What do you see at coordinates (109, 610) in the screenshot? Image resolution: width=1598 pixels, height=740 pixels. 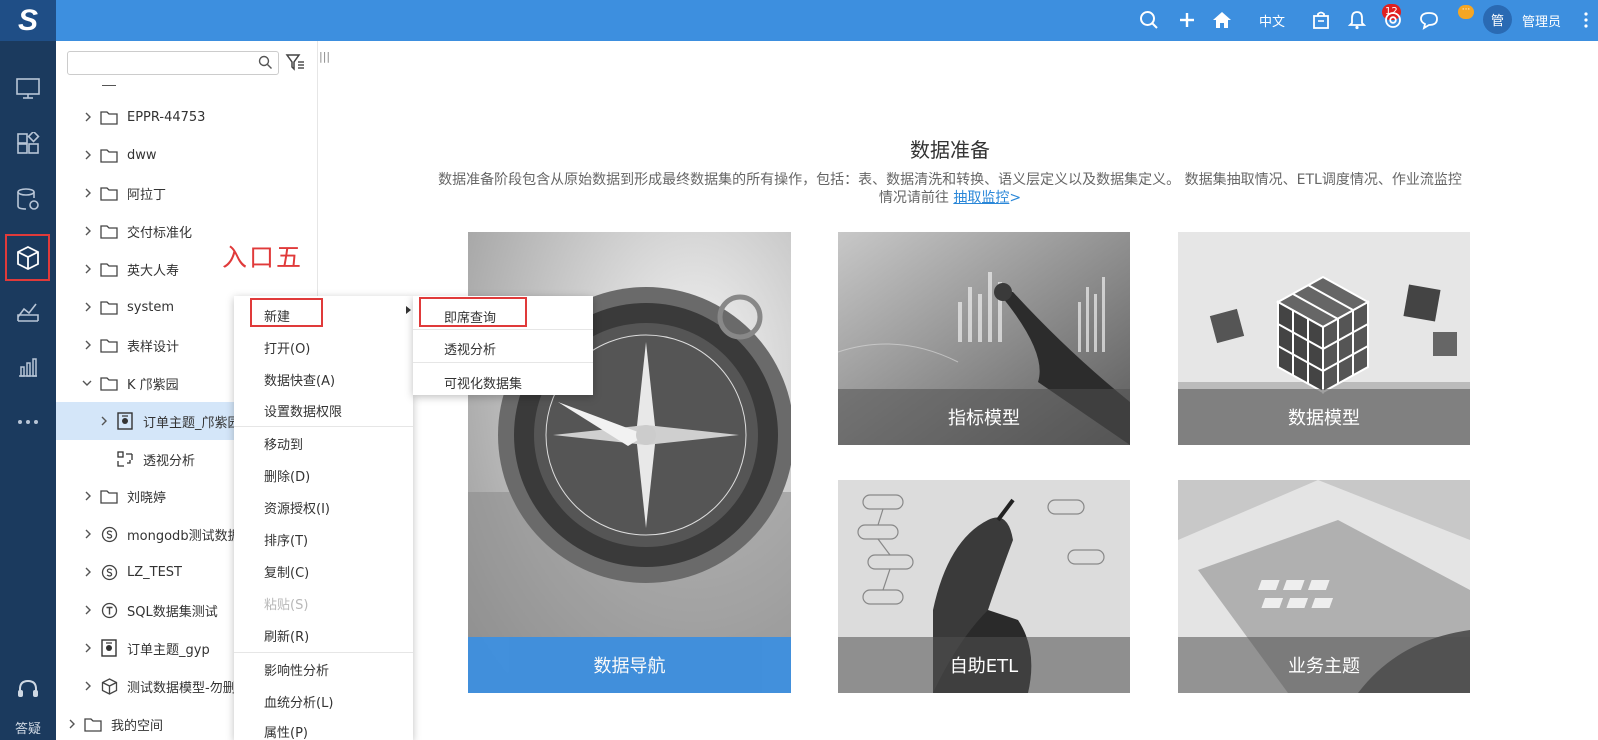 I see `text-datasource-icon` at bounding box center [109, 610].